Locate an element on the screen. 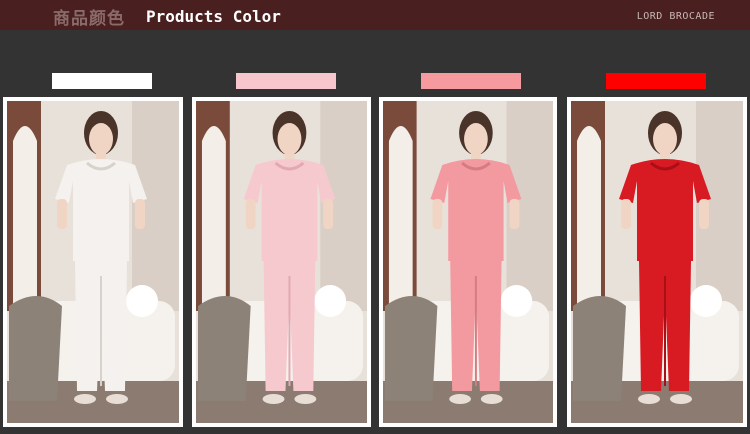 Image resolution: width=750 pixels, height=434 pixels. color-swatch-white is located at coordinates (102, 81).